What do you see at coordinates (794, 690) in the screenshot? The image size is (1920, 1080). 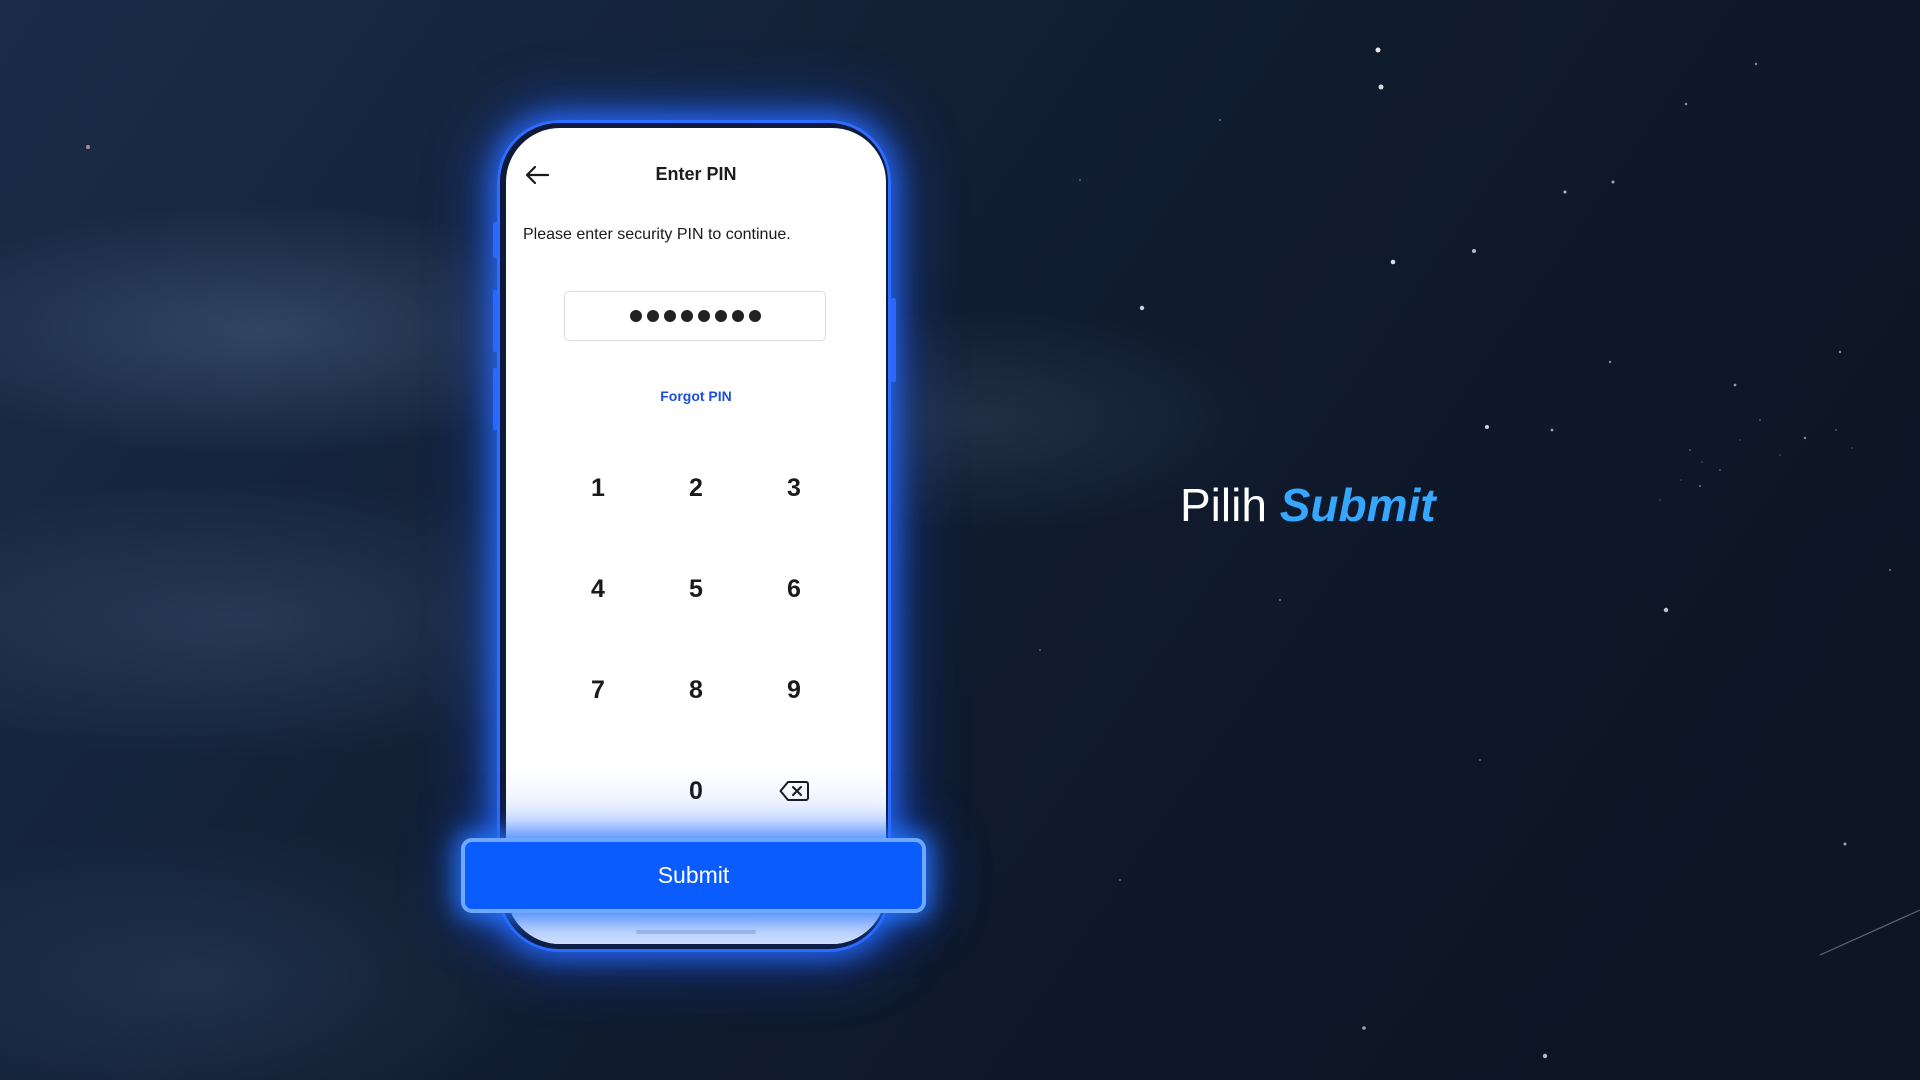 I see `key-9: 9` at bounding box center [794, 690].